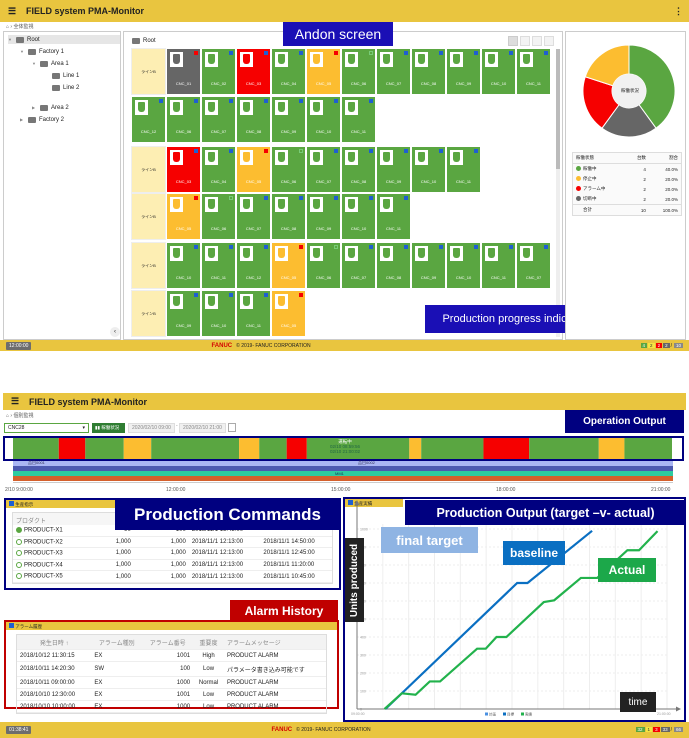 Image resolution: width=689 pixels, height=738 pixels. I want to click on scroll-left-button: ‹, so click(115, 332).